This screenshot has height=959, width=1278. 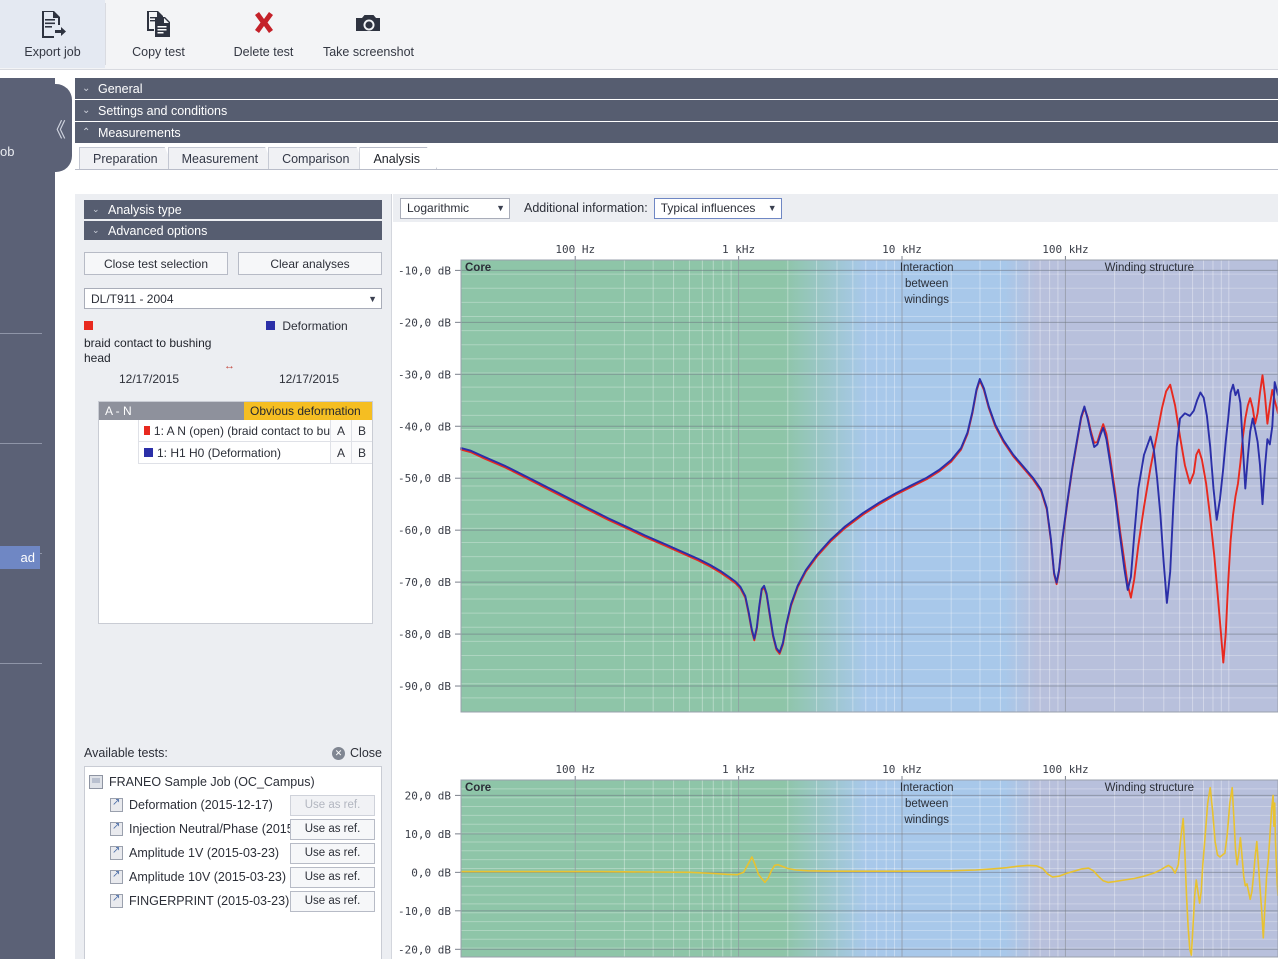 What do you see at coordinates (372, 298) in the screenshot?
I see `chevron-down-icon: ▼` at bounding box center [372, 298].